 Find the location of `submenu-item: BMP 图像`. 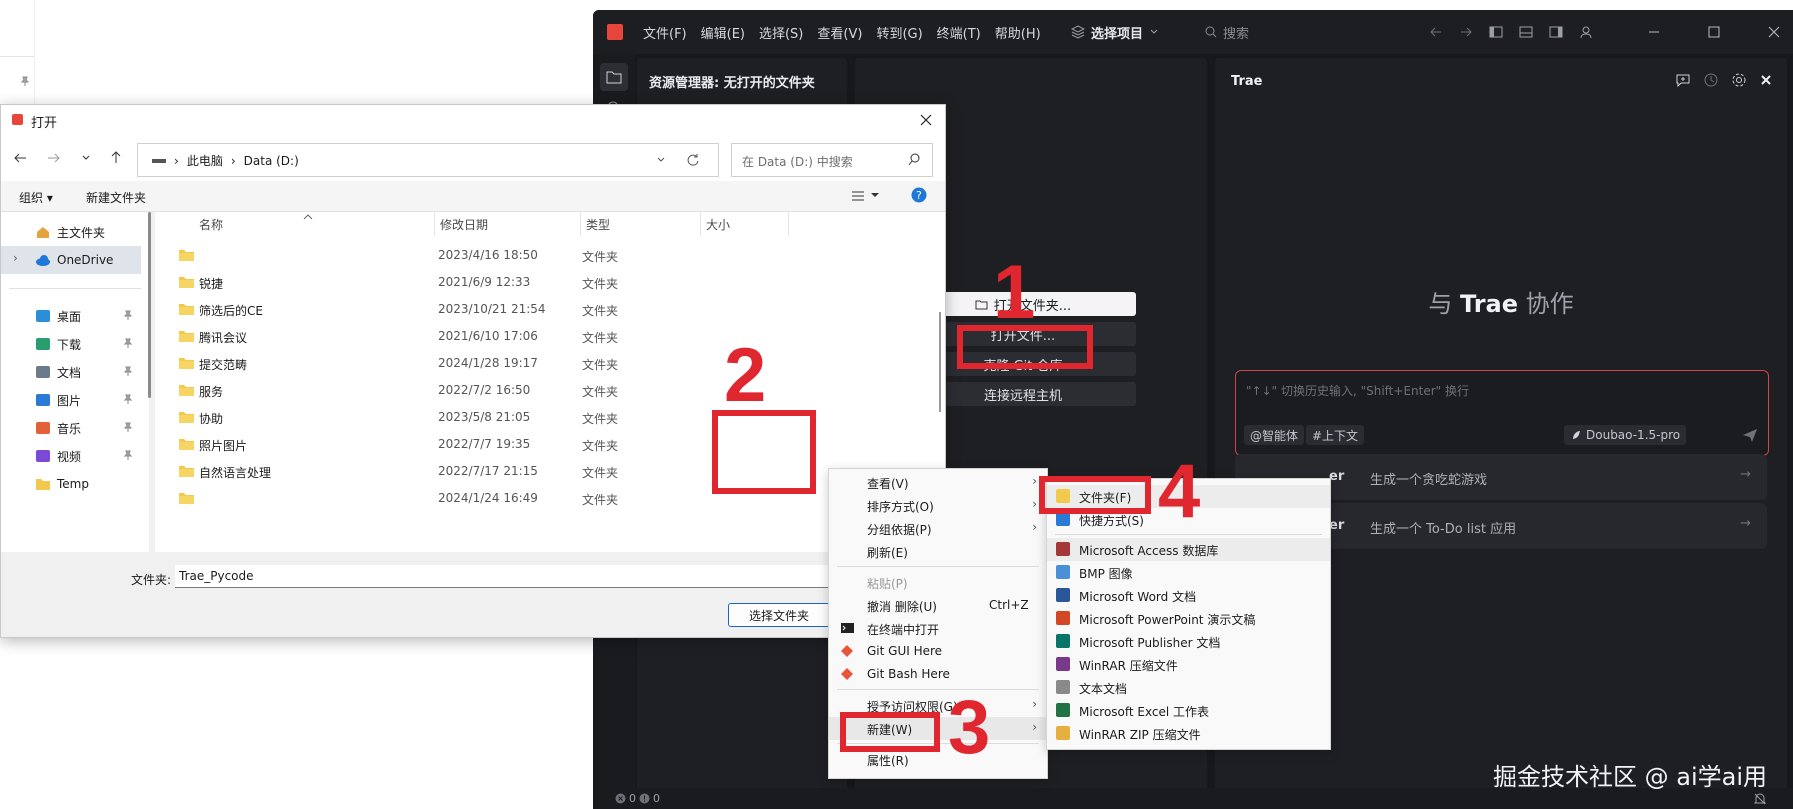

submenu-item: BMP 图像 is located at coordinates (1188, 572).